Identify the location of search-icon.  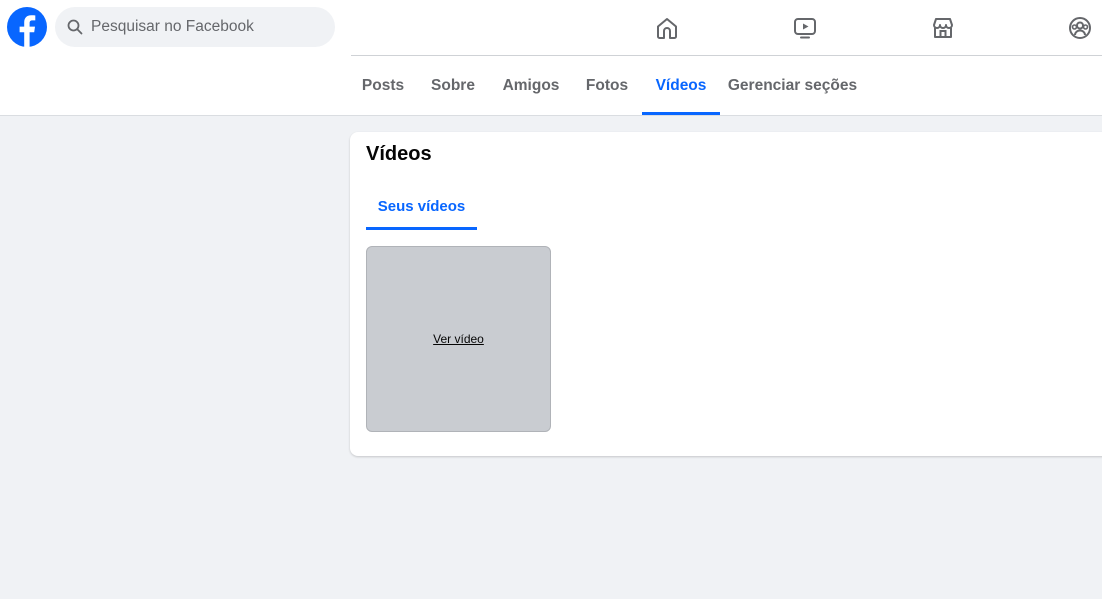
(75, 27).